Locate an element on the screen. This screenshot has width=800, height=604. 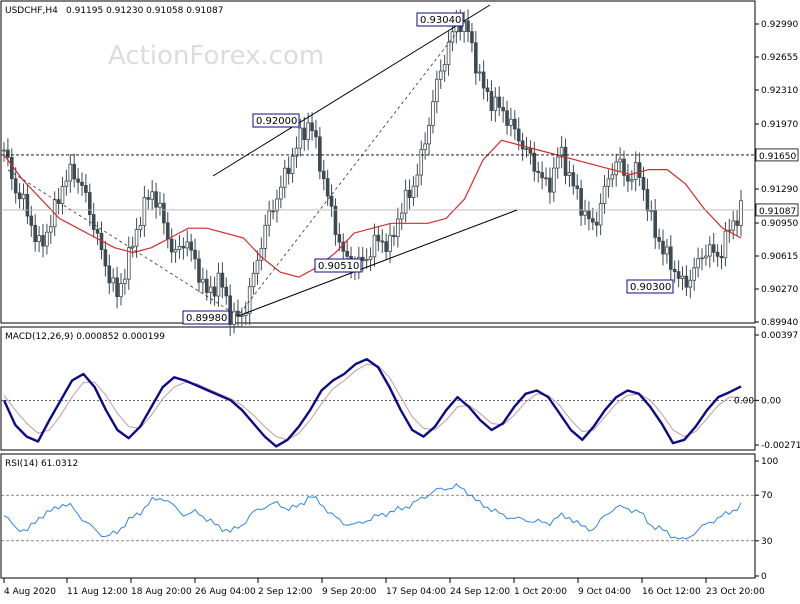
time-tick-label: 18 Aug 20:00 is located at coordinates (161, 592).